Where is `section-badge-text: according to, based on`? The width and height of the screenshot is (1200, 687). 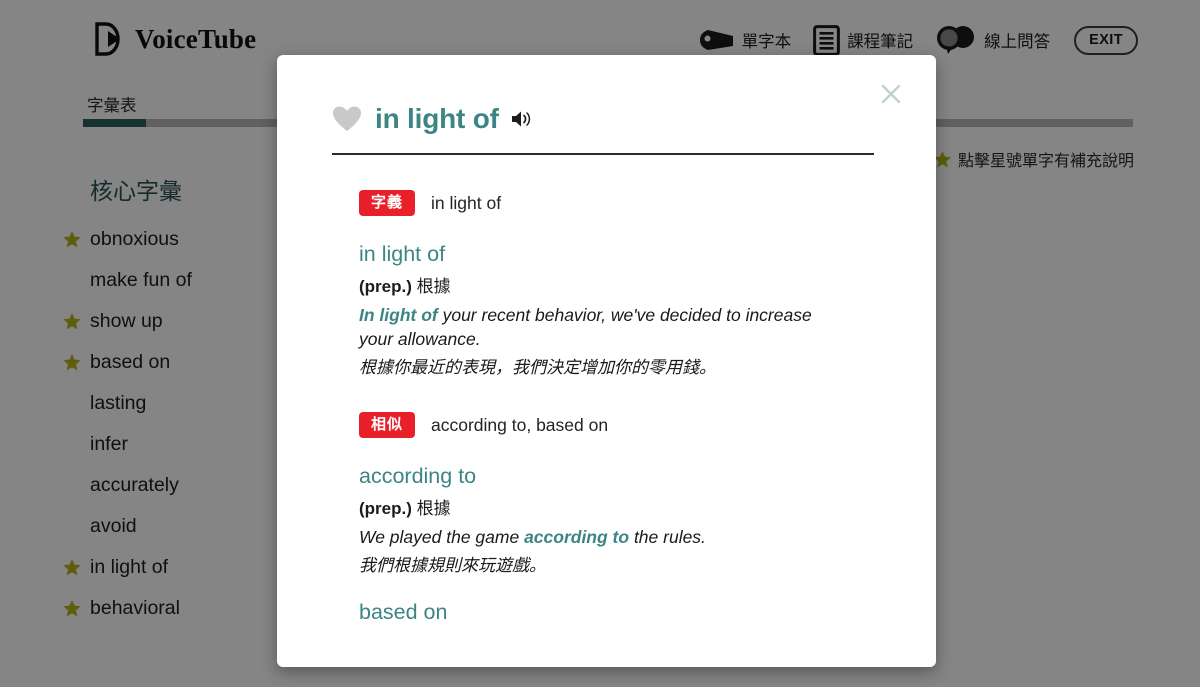
section-badge-text: according to, based on is located at coordinates (520, 424).